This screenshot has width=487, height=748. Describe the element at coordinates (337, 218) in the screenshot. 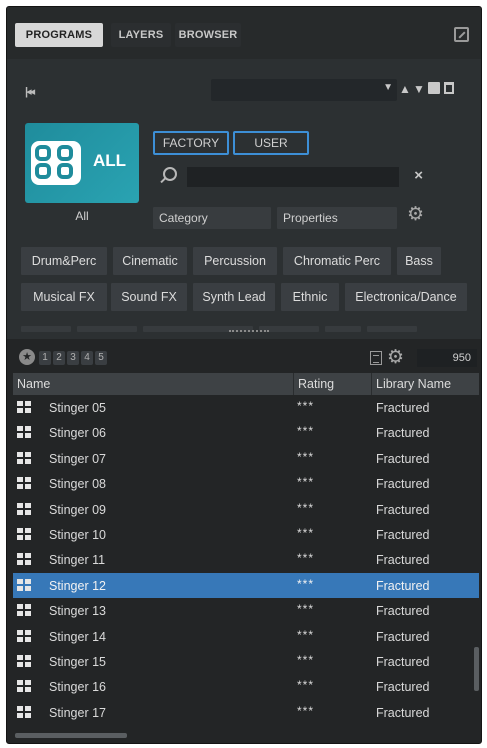

I see `properties-filter: Properties` at that location.